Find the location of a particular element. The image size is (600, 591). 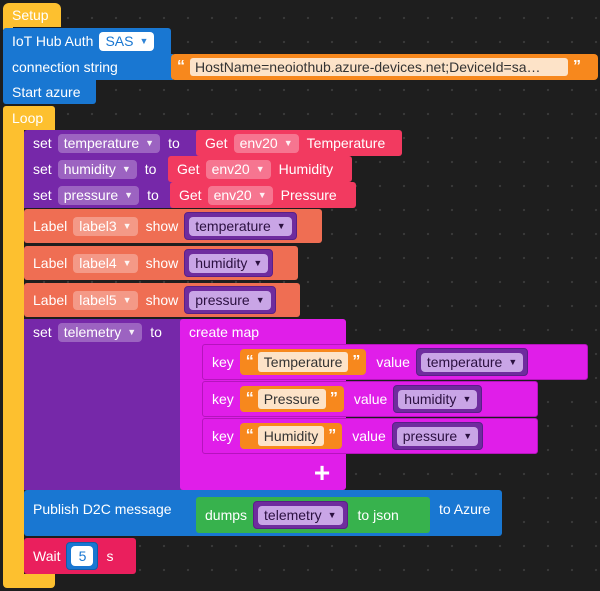

wait-block: Wait 5 s is located at coordinates (80, 556).